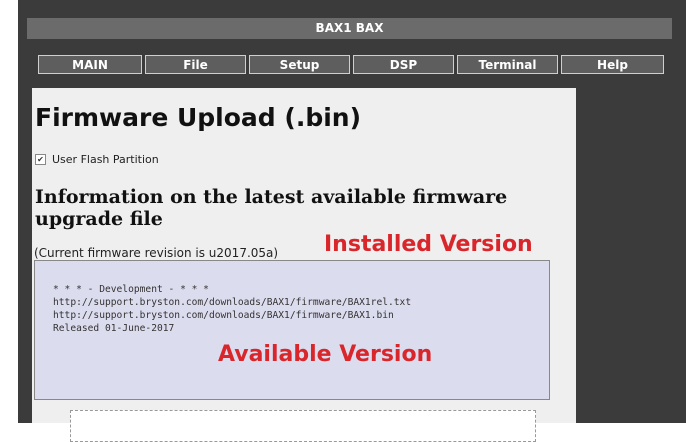 Image resolution: width=686 pixels, height=442 pixels. Describe the element at coordinates (403, 64) in the screenshot. I see `nav-dsp-button: DSP` at that location.